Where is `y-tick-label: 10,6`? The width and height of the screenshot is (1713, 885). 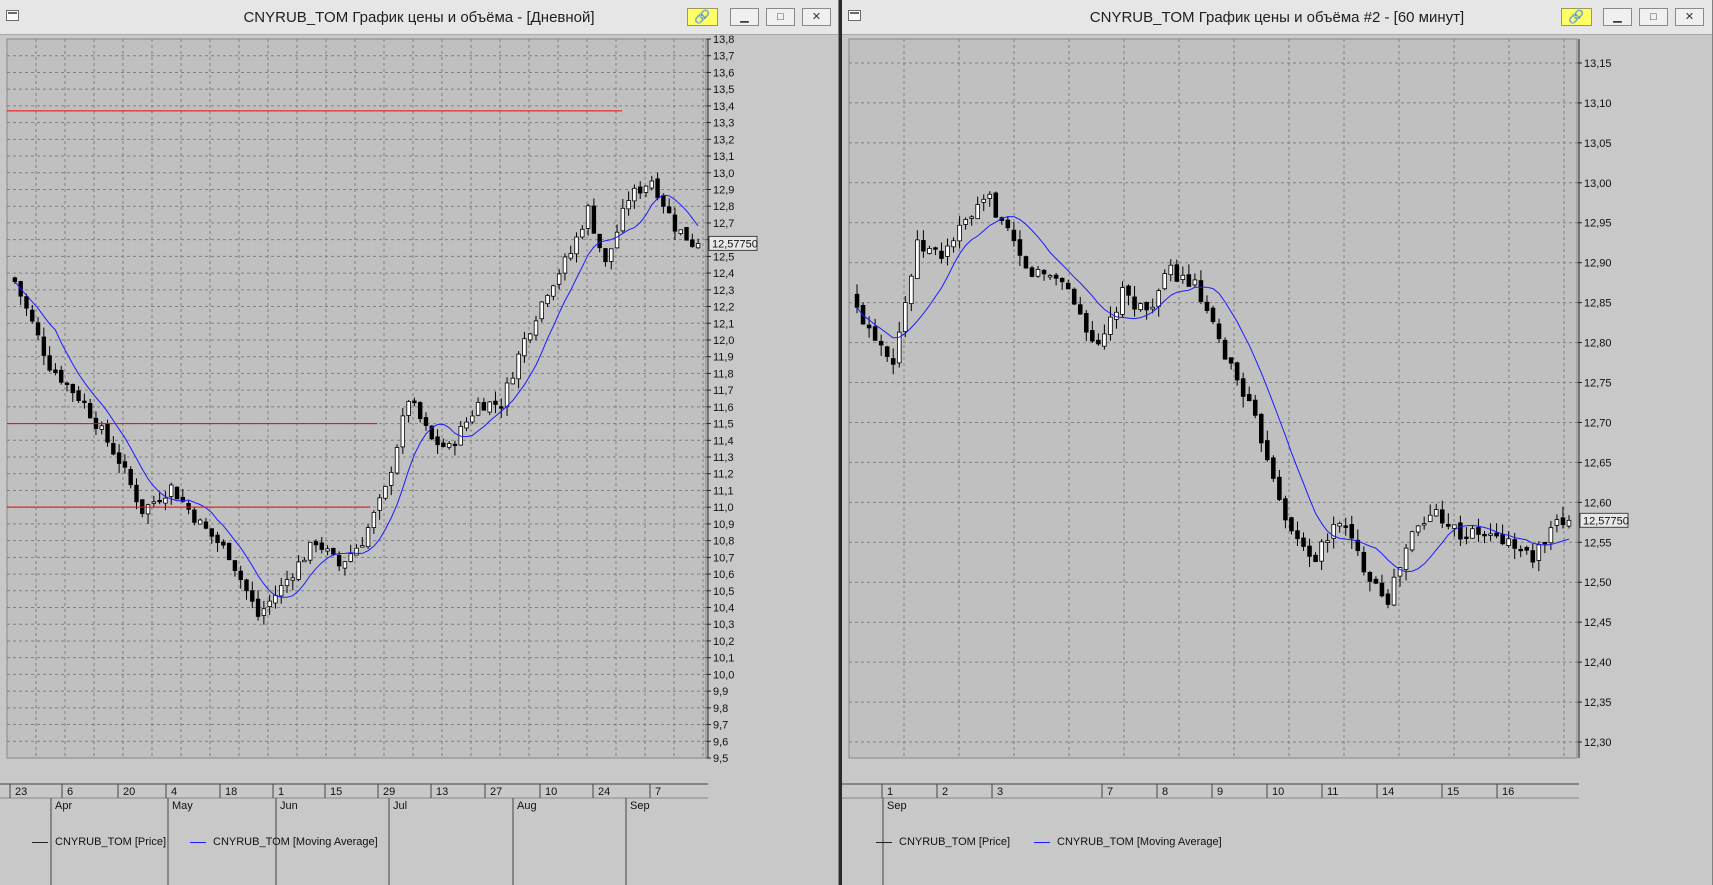
y-tick-label: 10,6 is located at coordinates (723, 575).